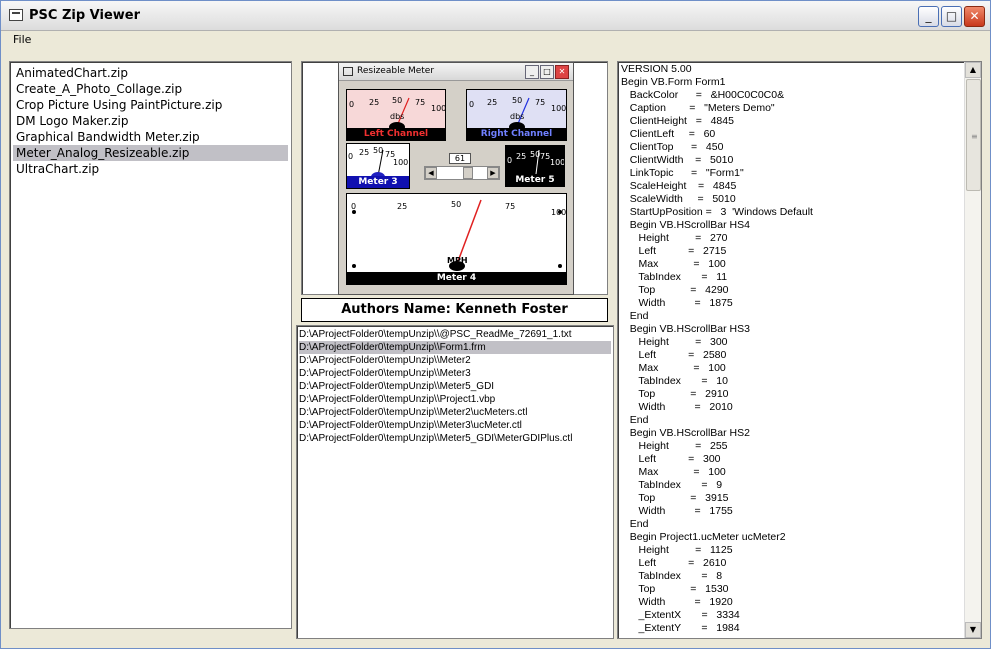  Describe the element at coordinates (562, 72) in the screenshot. I see `meter-close-icon: ✕` at that location.